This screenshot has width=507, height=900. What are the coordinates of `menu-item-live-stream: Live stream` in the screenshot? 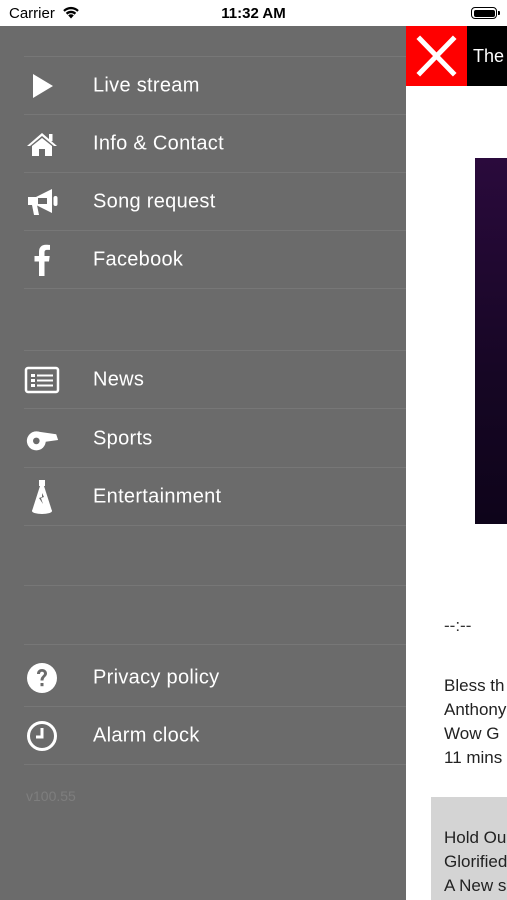 It's located at (215, 86).